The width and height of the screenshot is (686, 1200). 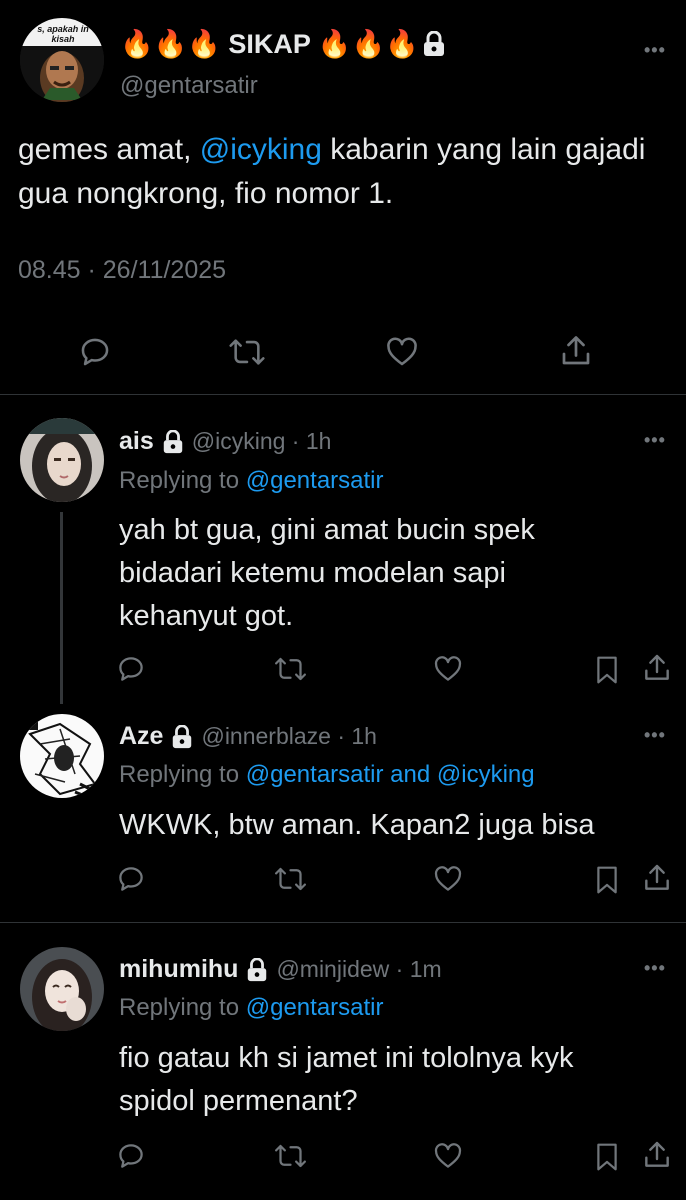 What do you see at coordinates (61, 608) in the screenshot?
I see `thread-line` at bounding box center [61, 608].